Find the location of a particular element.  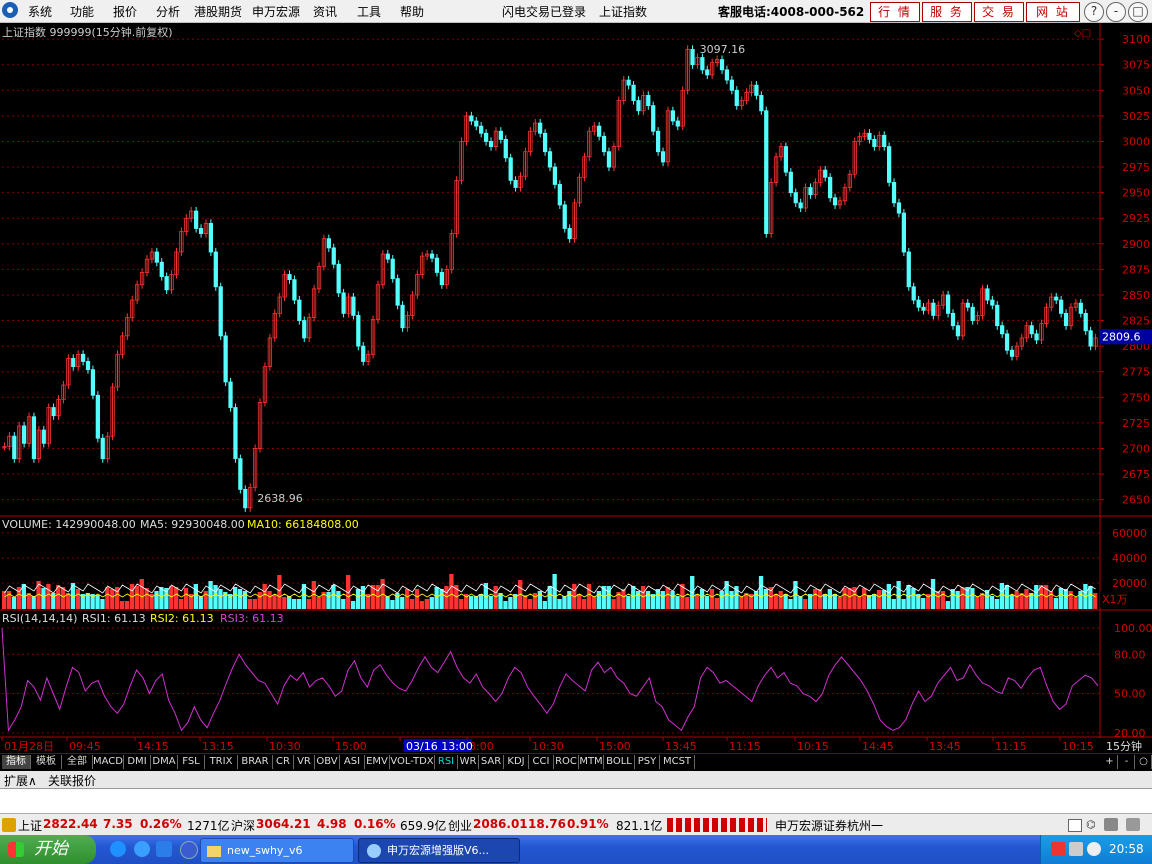

start-button: 开始 is located at coordinates (48, 849).